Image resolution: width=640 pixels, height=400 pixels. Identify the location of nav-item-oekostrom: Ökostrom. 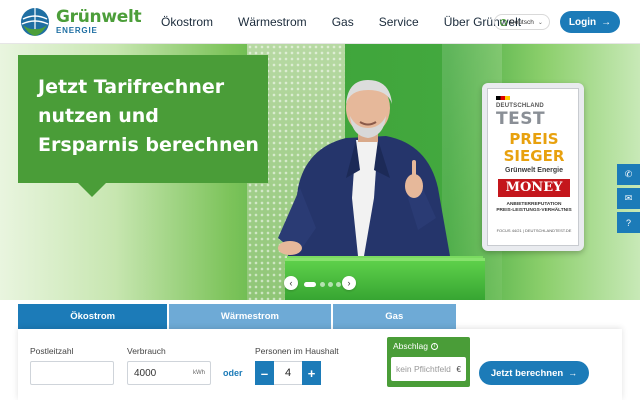
(187, 22).